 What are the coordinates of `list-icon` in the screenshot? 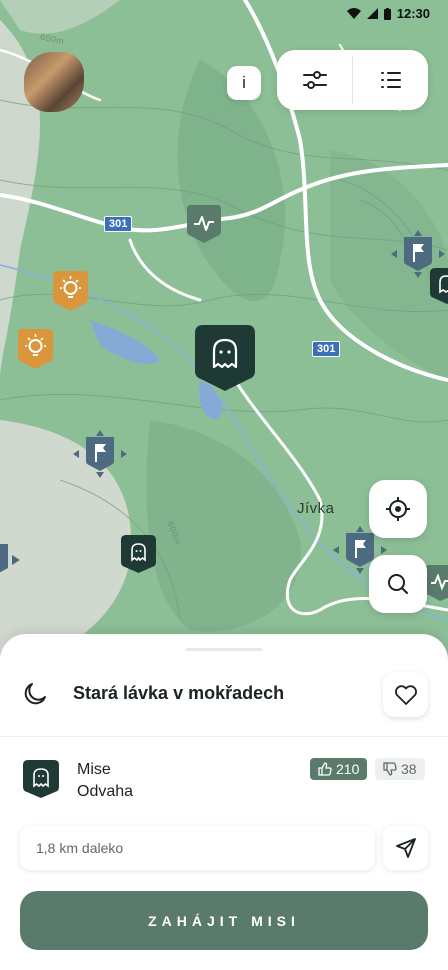 It's located at (390, 80).